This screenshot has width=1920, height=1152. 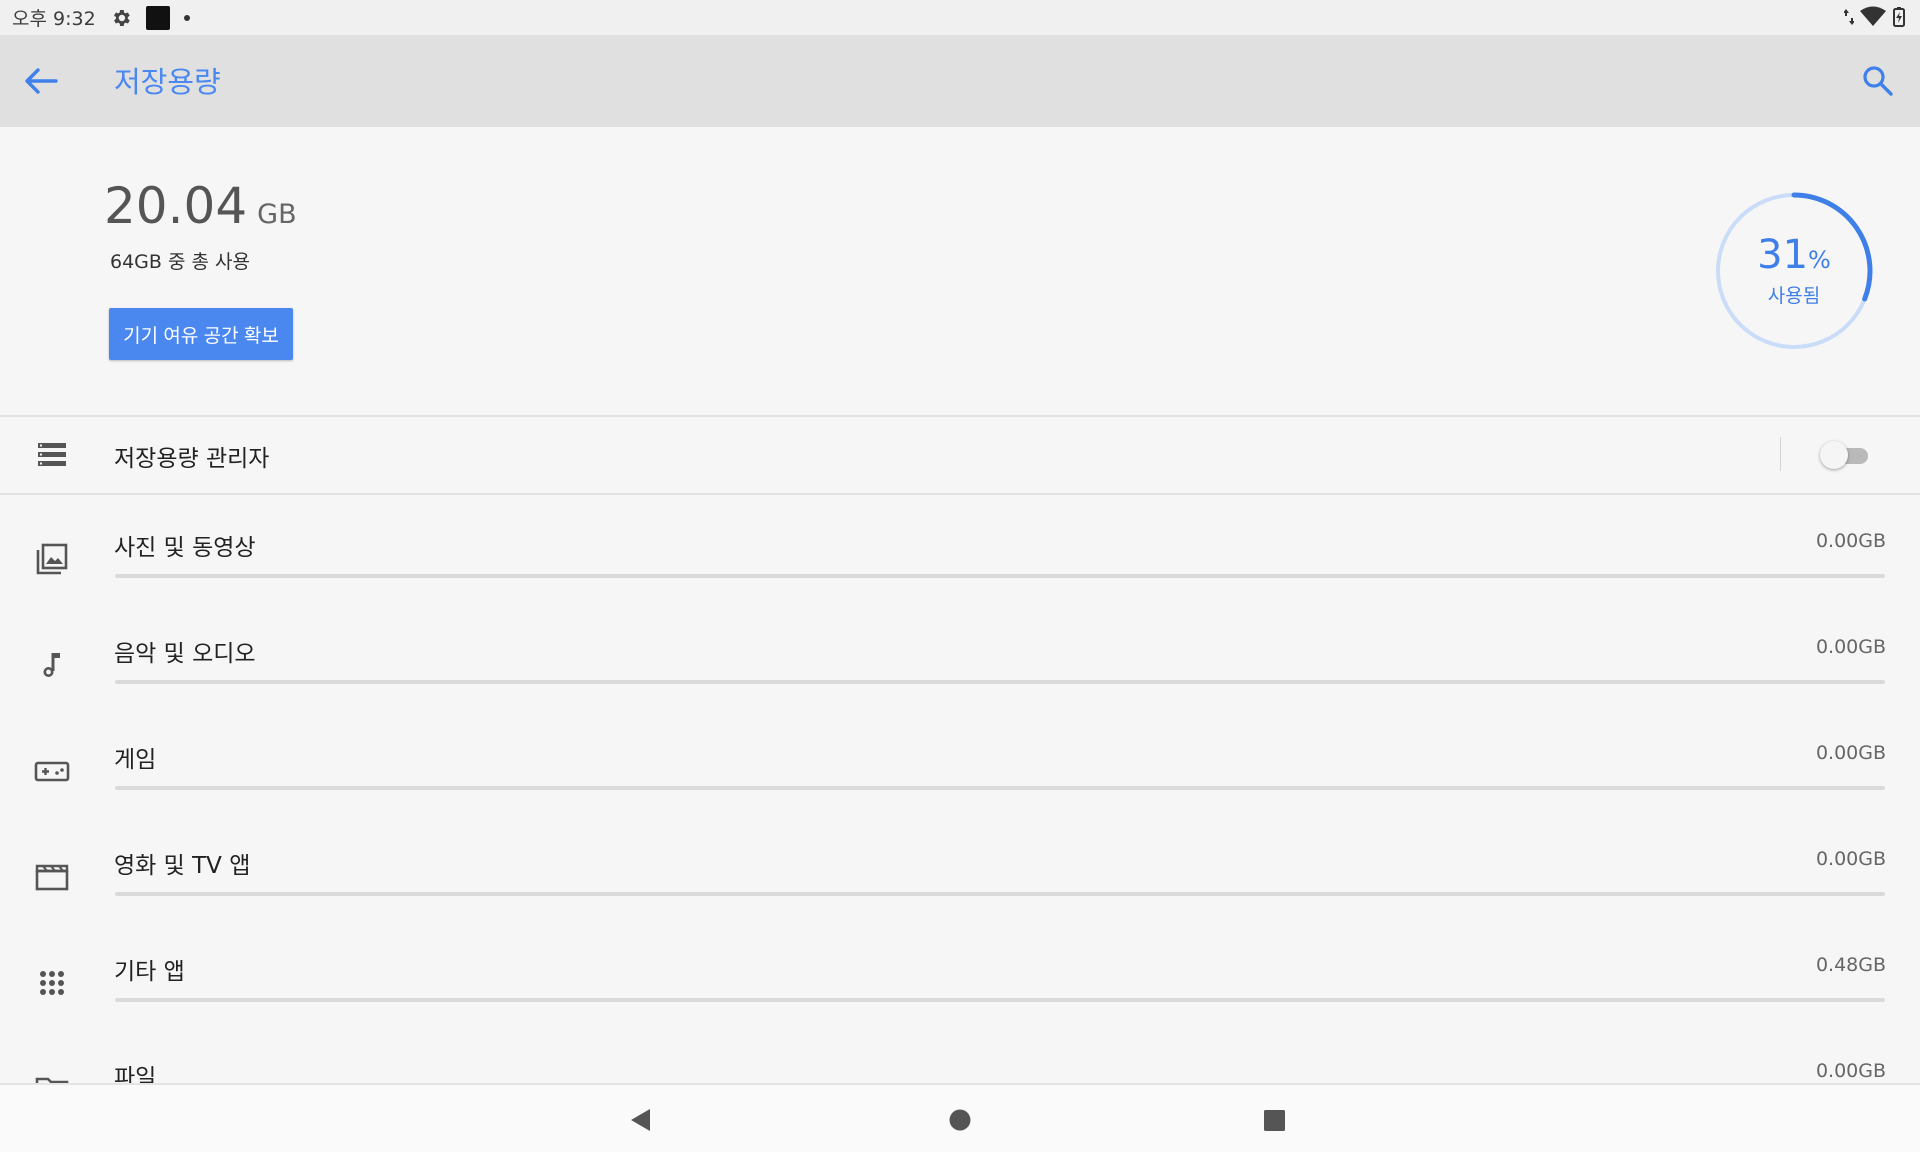 I want to click on status-time: 오후 9:32, so click(x=54, y=19).